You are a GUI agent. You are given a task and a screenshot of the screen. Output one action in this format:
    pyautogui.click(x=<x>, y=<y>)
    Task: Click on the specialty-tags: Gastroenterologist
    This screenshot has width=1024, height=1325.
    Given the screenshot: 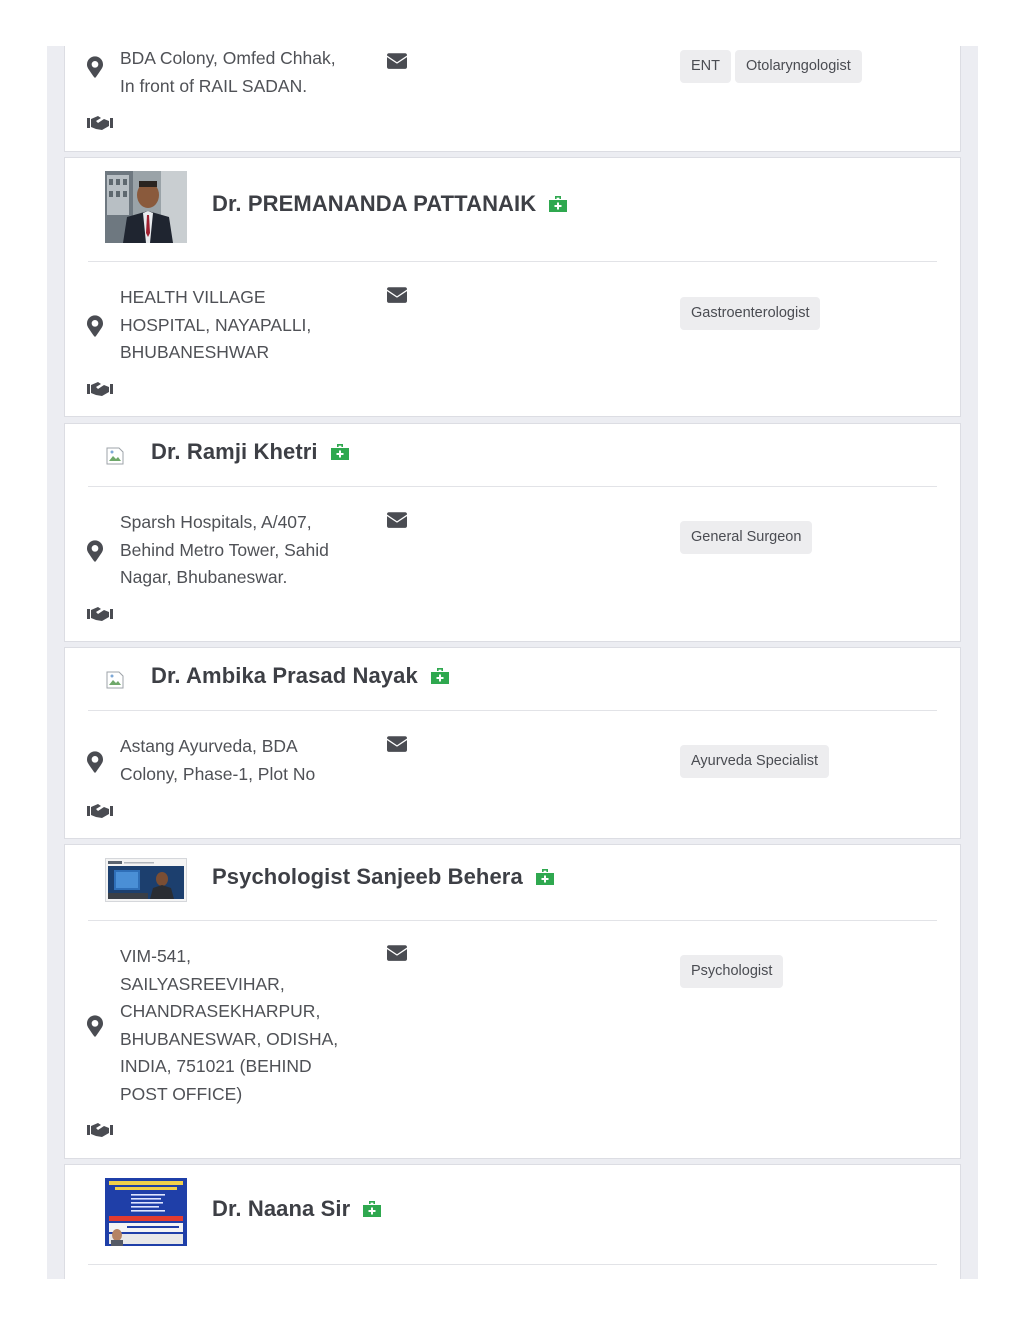 What is the action you would take?
    pyautogui.click(x=750, y=313)
    